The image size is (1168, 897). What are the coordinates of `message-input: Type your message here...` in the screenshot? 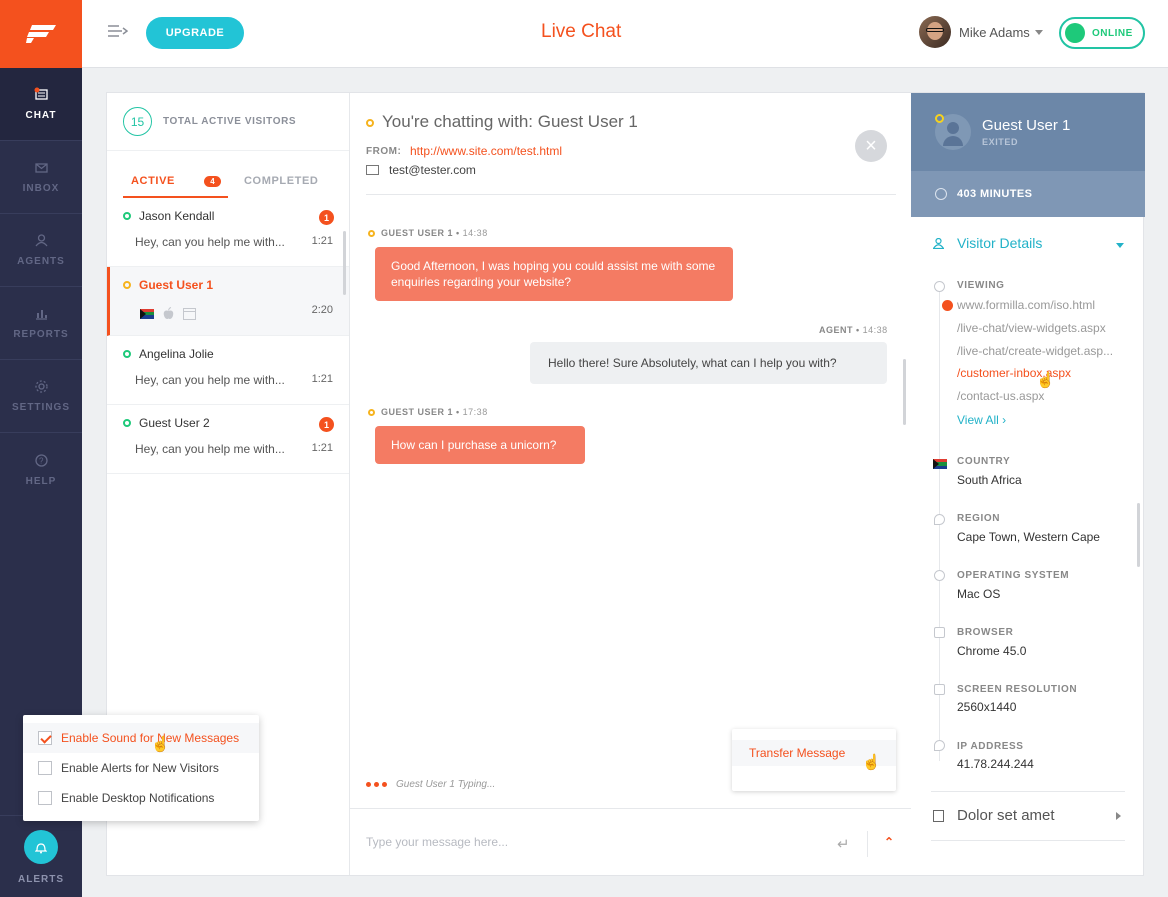 It's located at (437, 842).